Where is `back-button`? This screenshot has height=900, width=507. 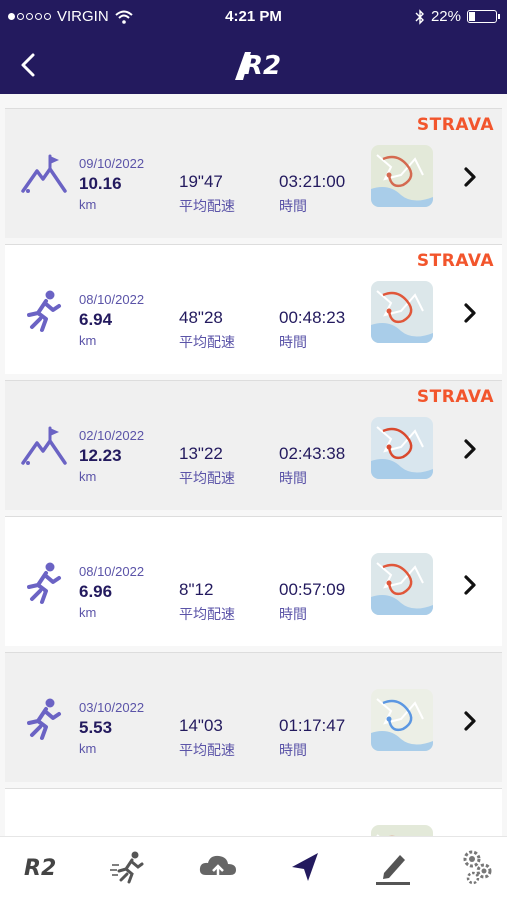
back-button is located at coordinates (29, 65).